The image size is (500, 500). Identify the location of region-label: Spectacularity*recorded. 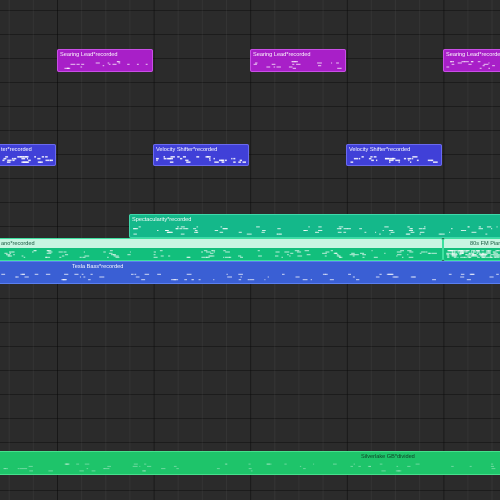
(162, 220).